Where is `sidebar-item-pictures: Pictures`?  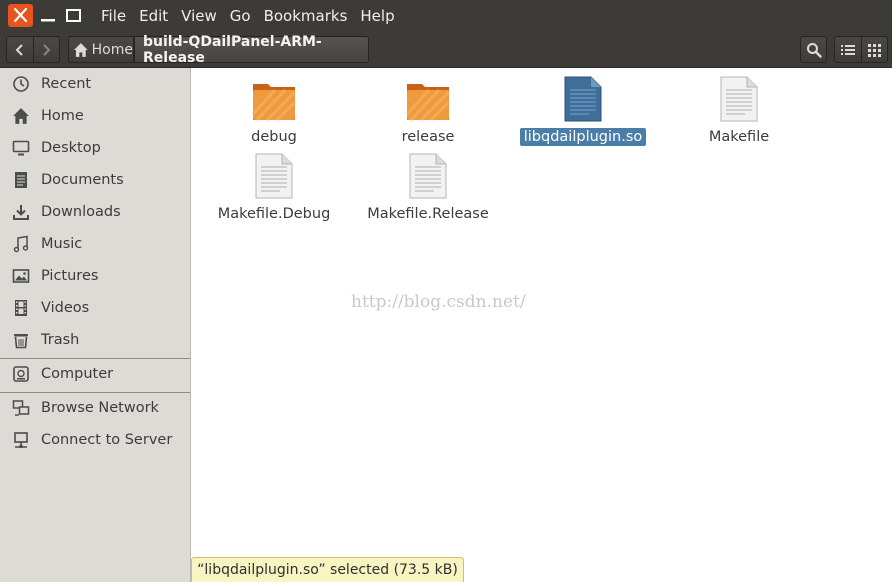
sidebar-item-pictures: Pictures is located at coordinates (95, 276).